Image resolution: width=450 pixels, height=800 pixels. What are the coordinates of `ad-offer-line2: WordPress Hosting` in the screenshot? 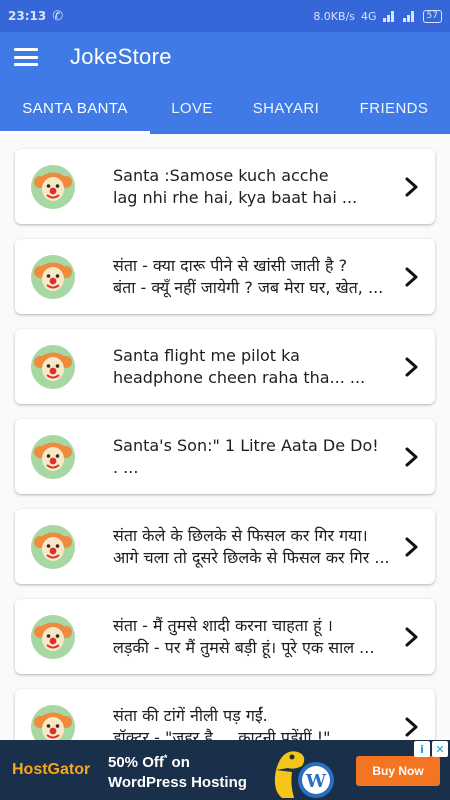 It's located at (177, 782).